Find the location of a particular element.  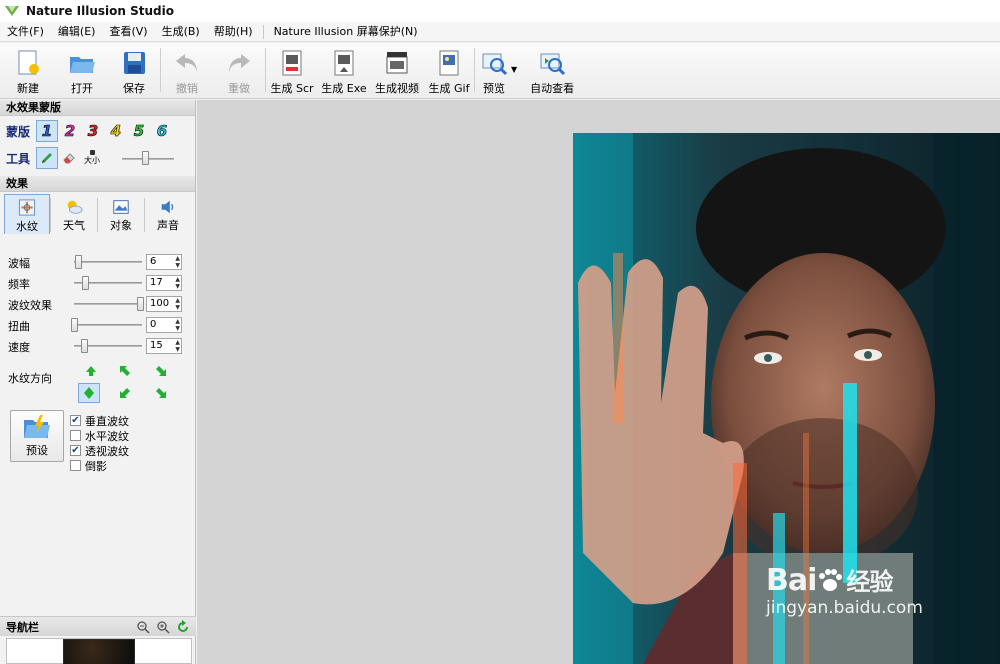

zoom-out-icon is located at coordinates (143, 627).